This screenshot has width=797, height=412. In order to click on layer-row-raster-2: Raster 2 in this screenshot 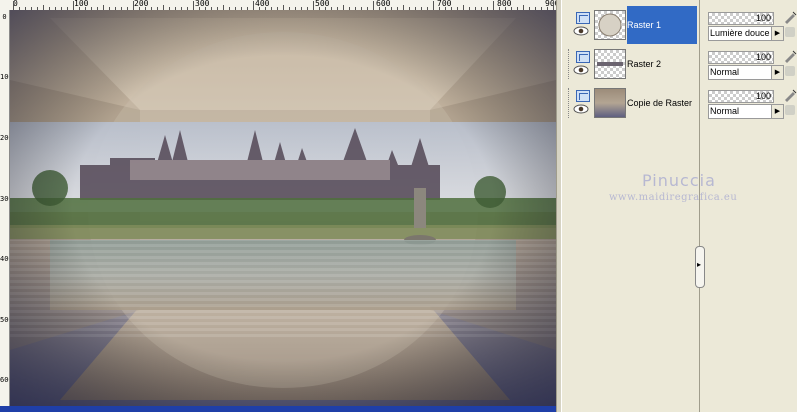, I will do `click(630, 64)`.